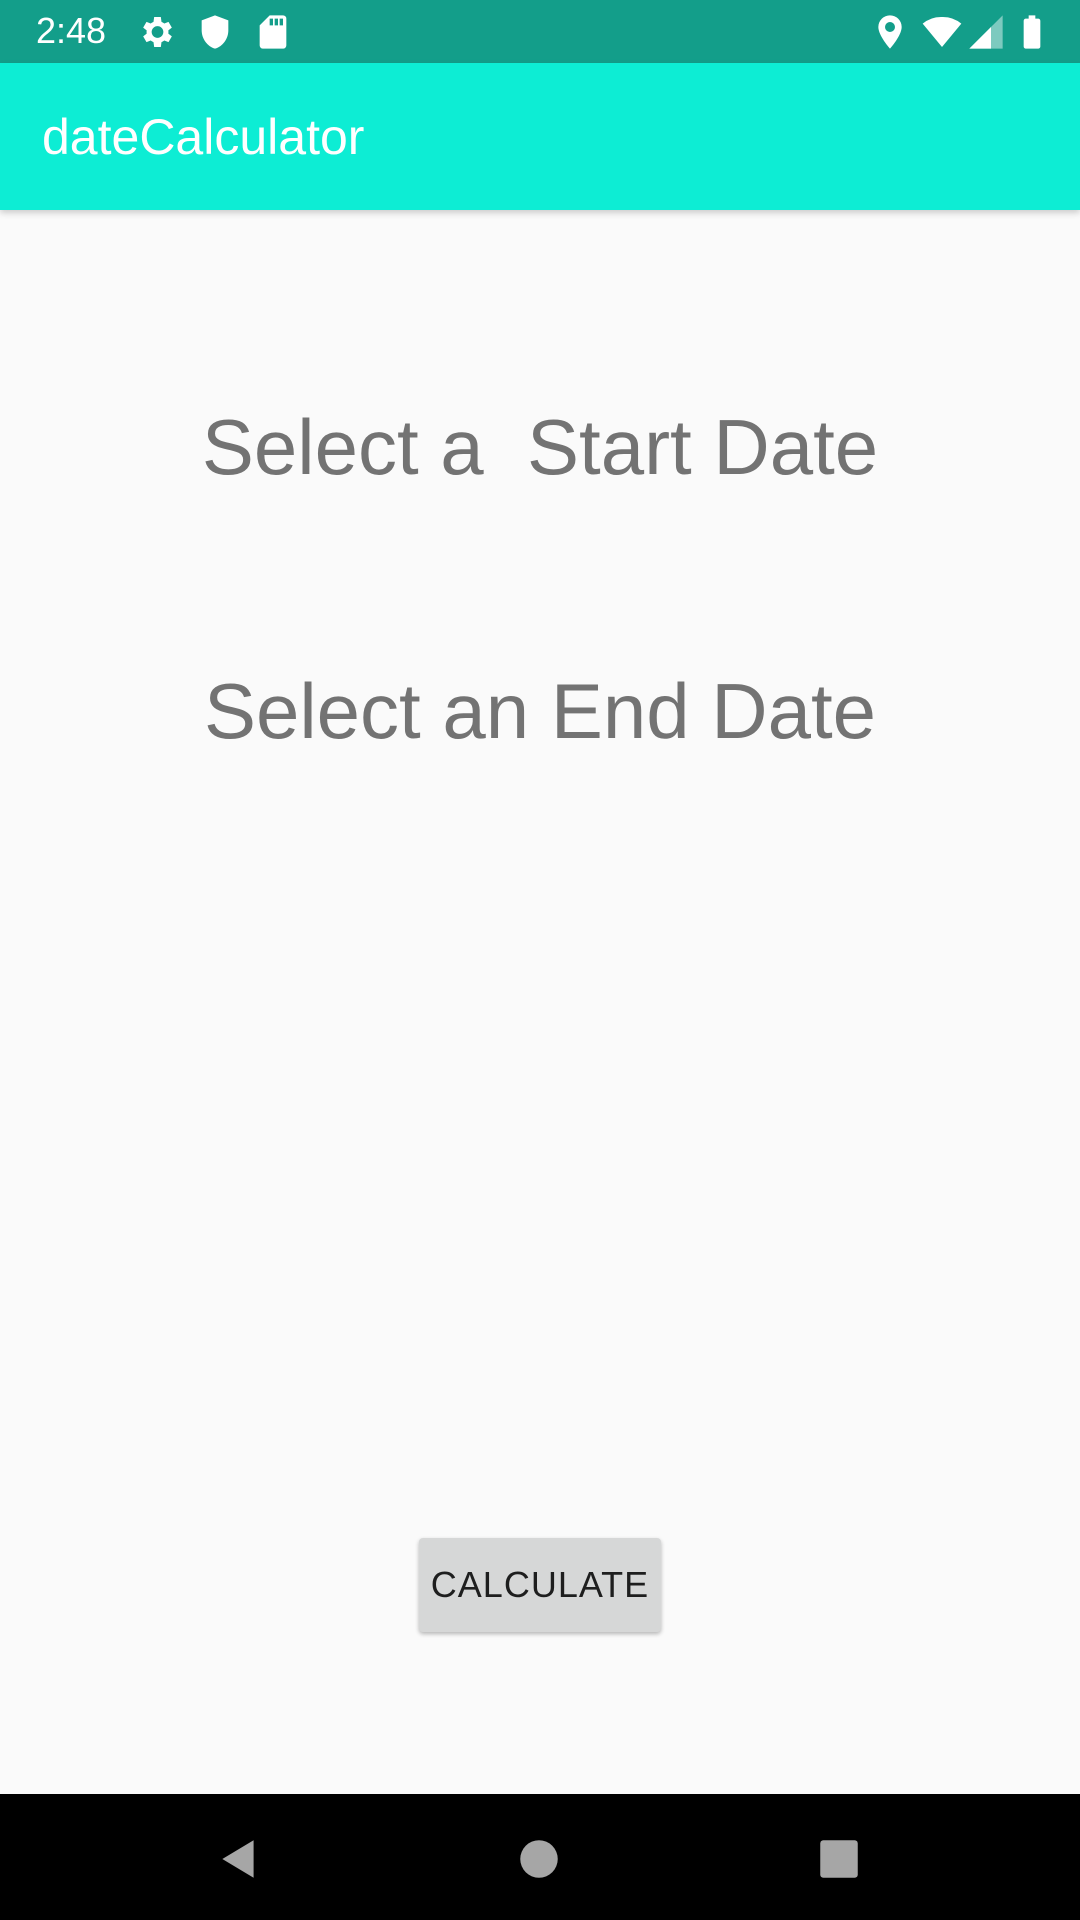  I want to click on sd-card-icon, so click(273, 32).